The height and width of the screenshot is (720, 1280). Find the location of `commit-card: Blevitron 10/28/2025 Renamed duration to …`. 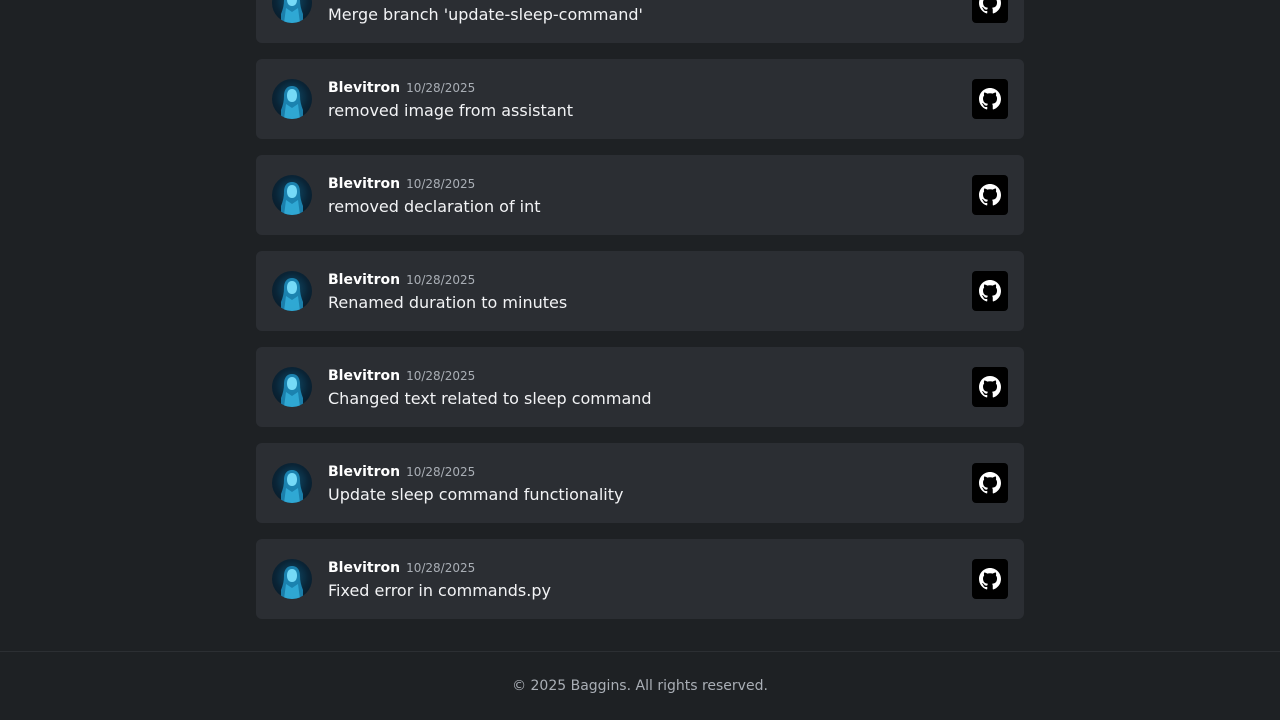

commit-card: Blevitron 10/28/2025 Renamed duration to … is located at coordinates (640, 291).